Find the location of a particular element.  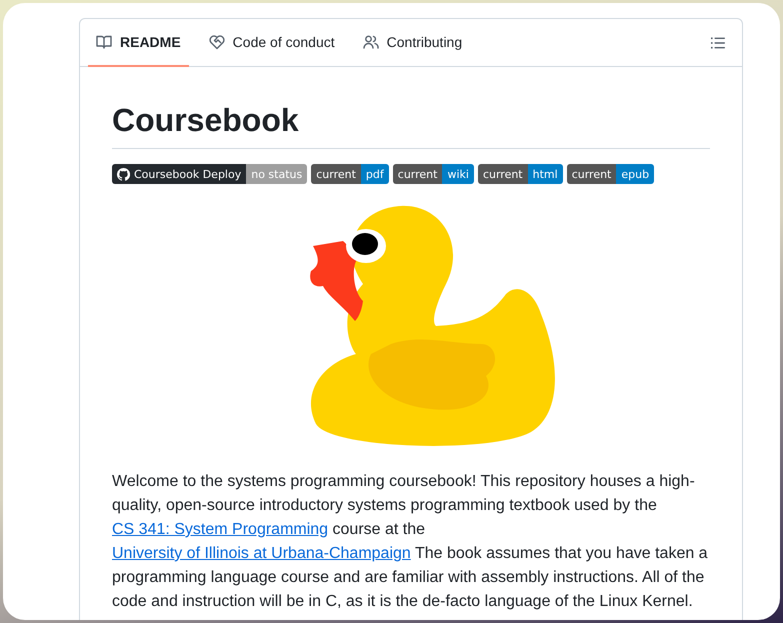

tab: Code of conduct is located at coordinates (271, 43).